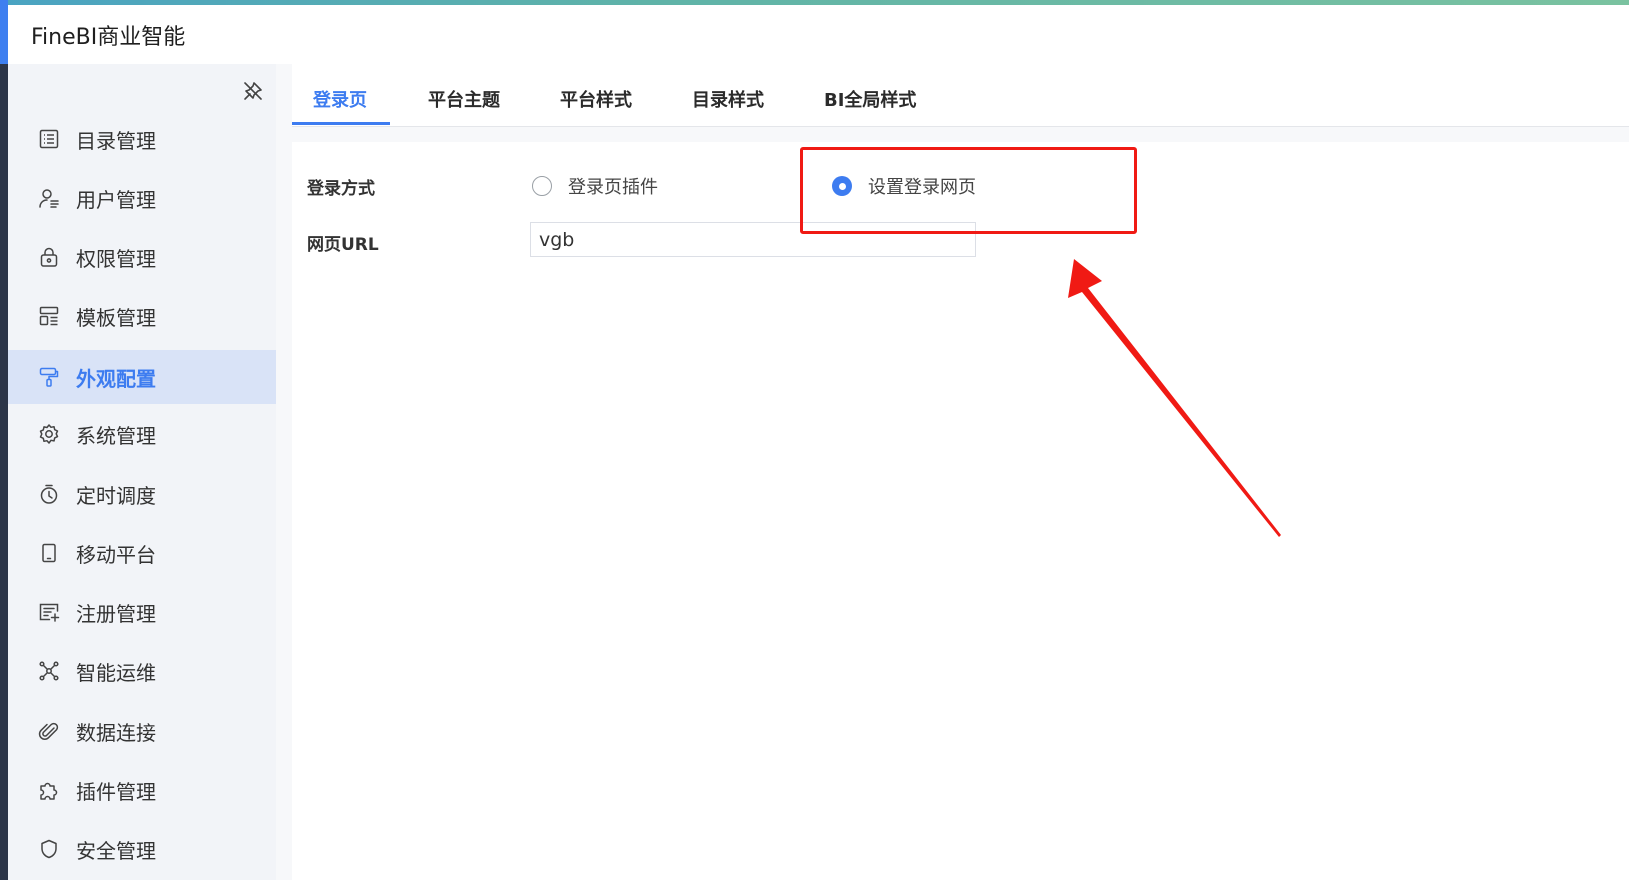 The width and height of the screenshot is (1629, 880). I want to click on left-edge-accent, so click(4, 32).